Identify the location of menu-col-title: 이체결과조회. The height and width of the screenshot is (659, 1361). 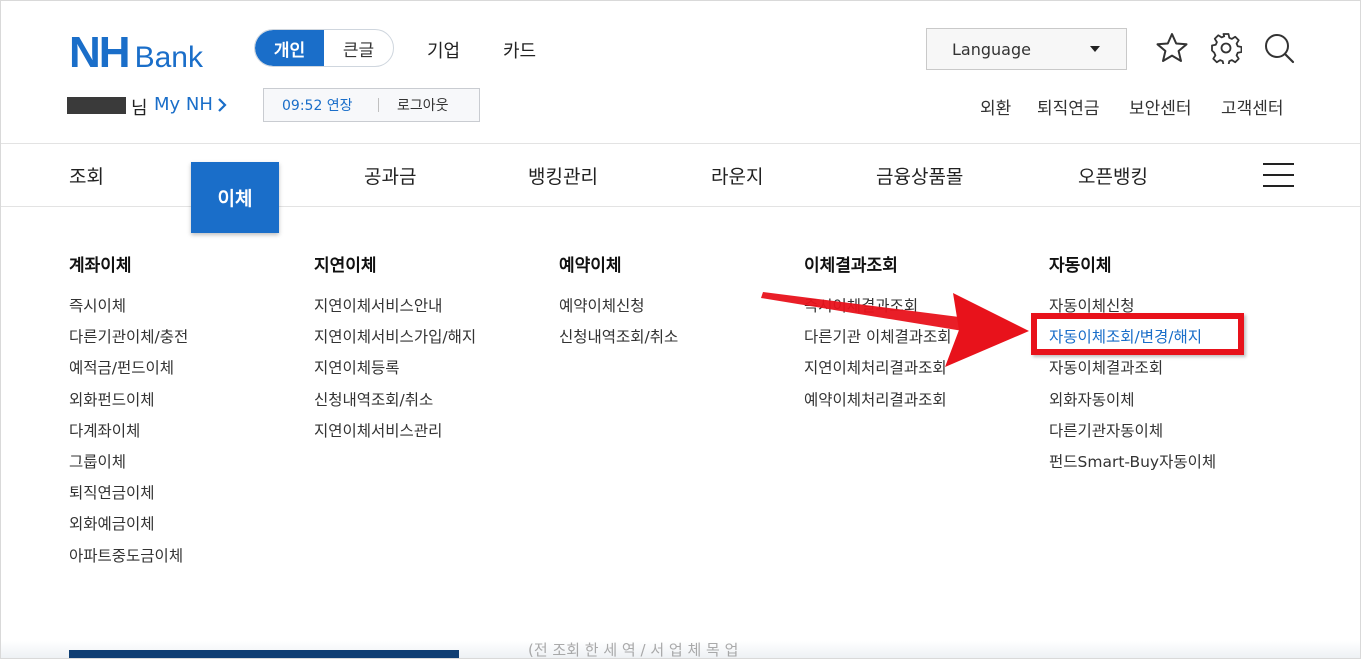
(851, 266).